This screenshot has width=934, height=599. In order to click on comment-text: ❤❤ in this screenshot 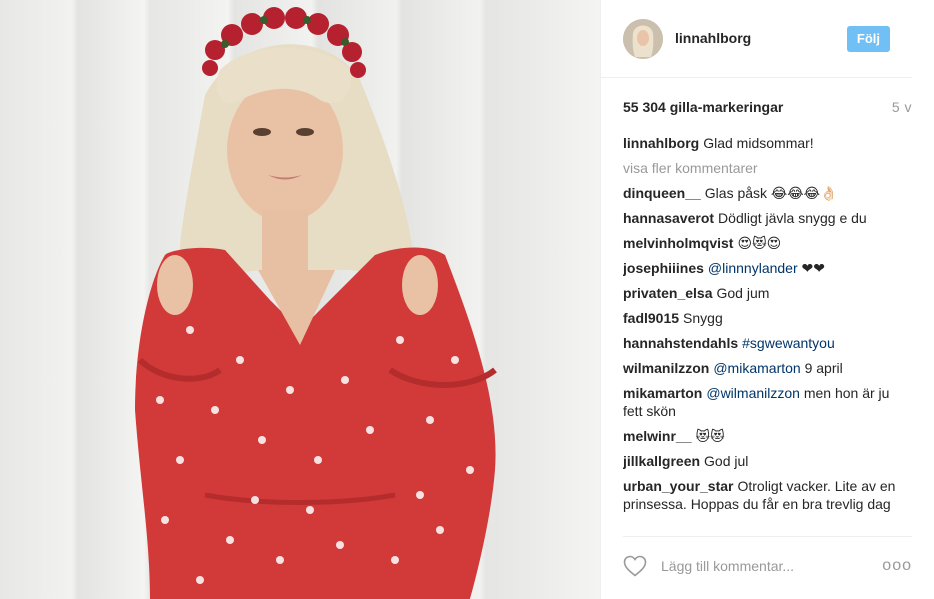, I will do `click(813, 268)`.